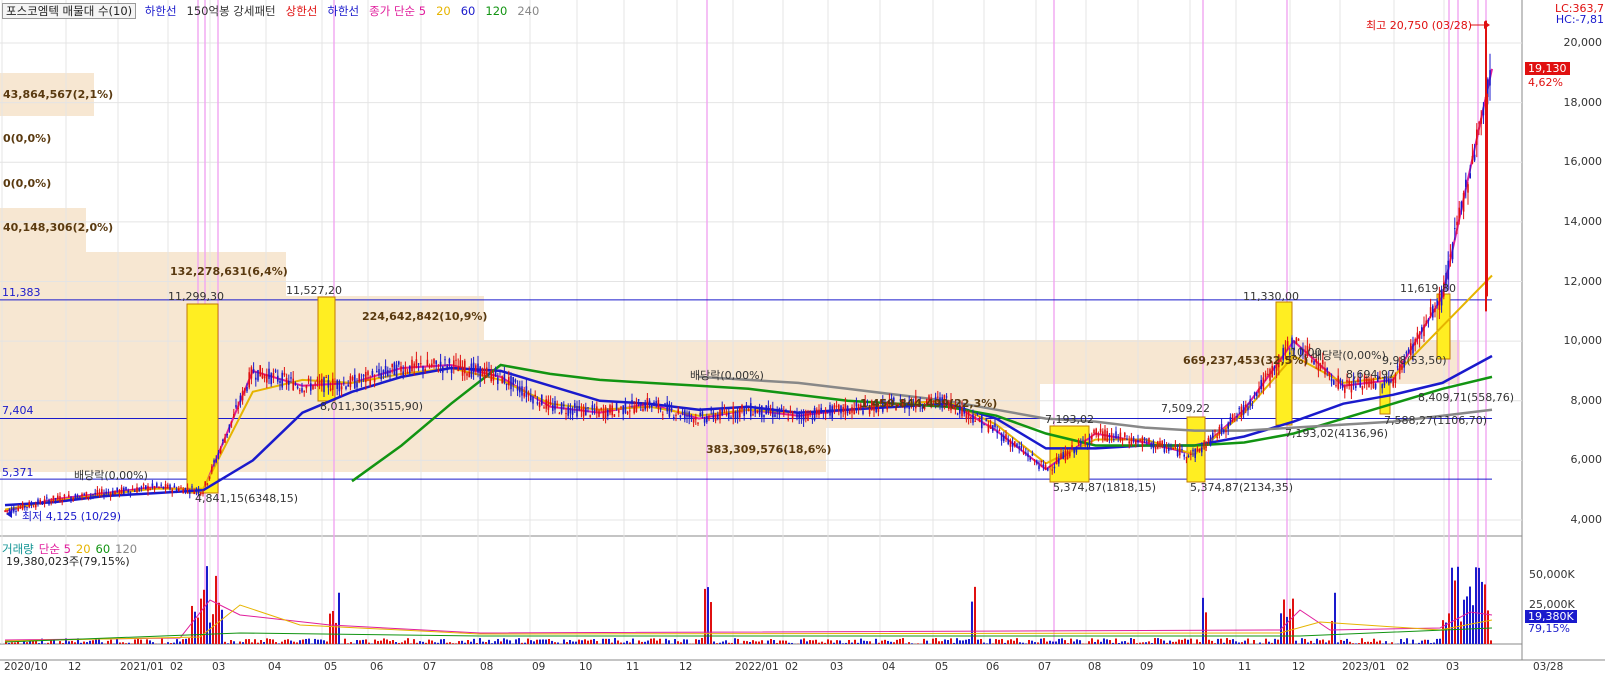  Describe the element at coordinates (331, 667) in the screenshot. I see `x-tick-label: 05` at that location.